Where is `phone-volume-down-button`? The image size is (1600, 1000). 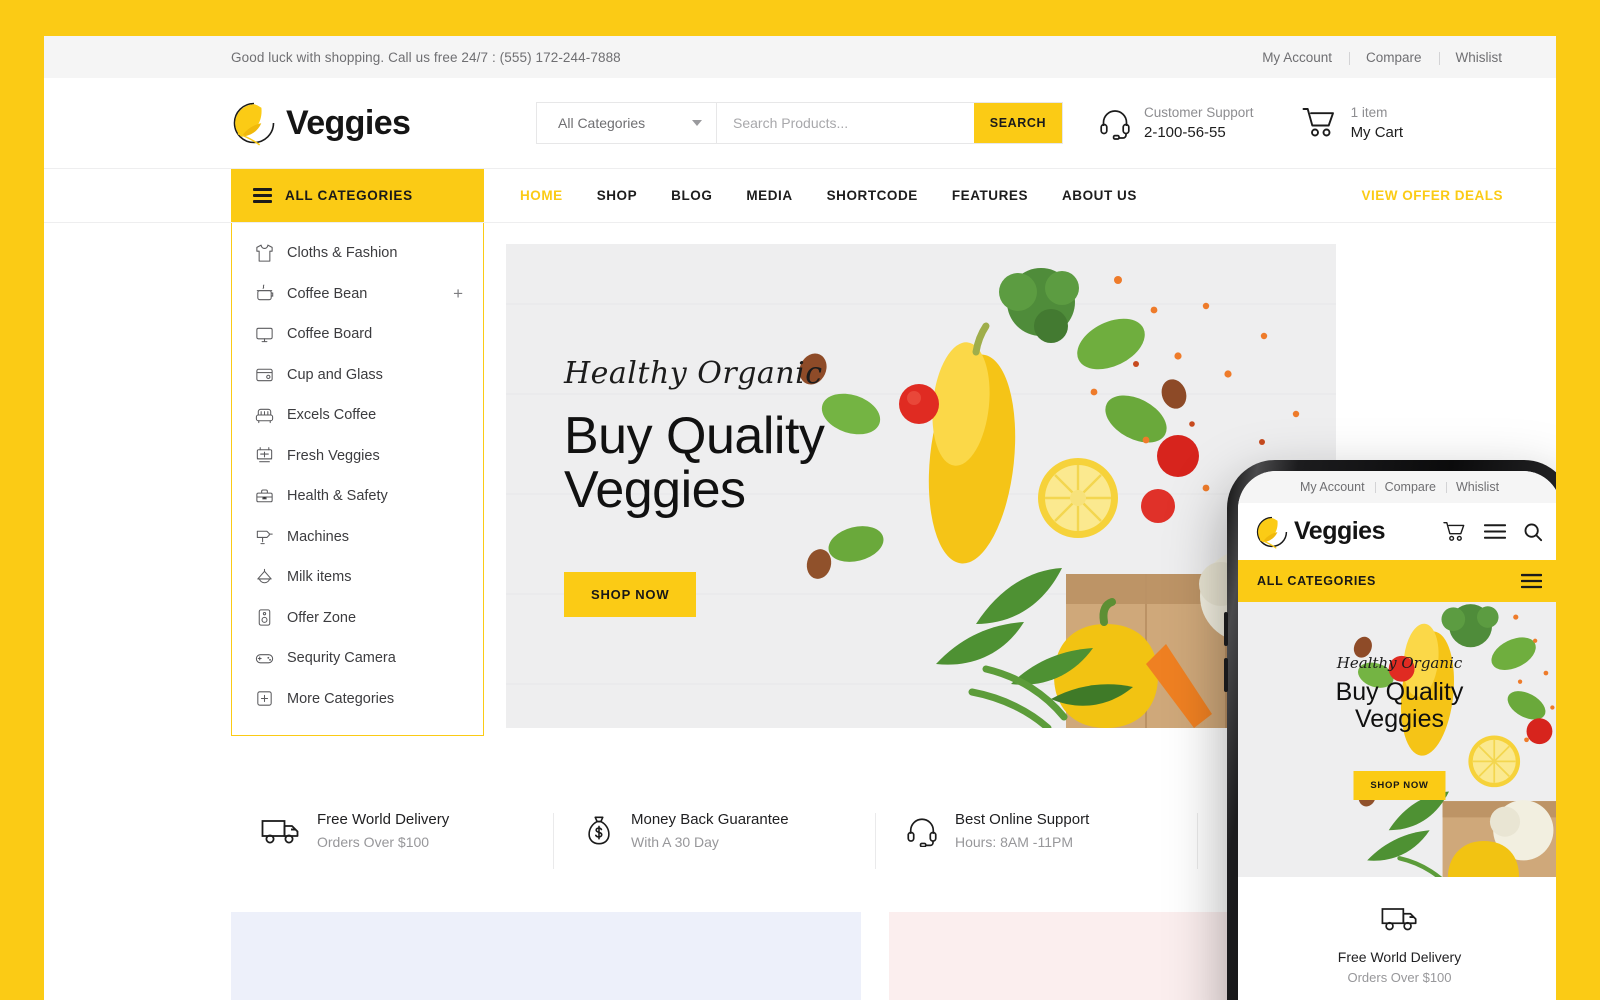
phone-volume-down-button is located at coordinates (1226, 675).